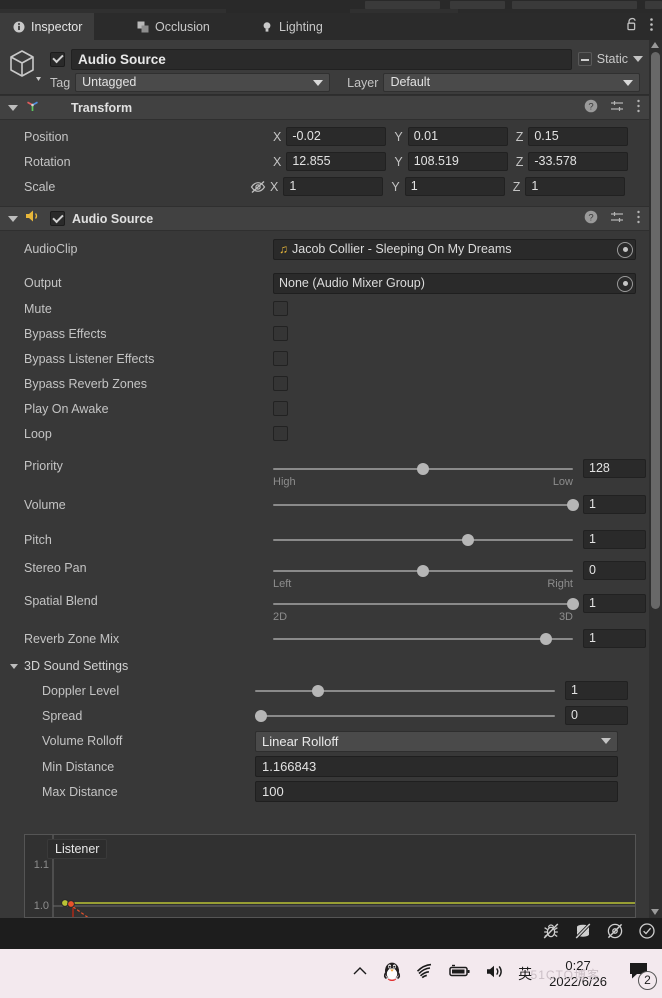 The width and height of the screenshot is (662, 998). What do you see at coordinates (336, 136) in the screenshot?
I see `position-x-field: -0.02` at bounding box center [336, 136].